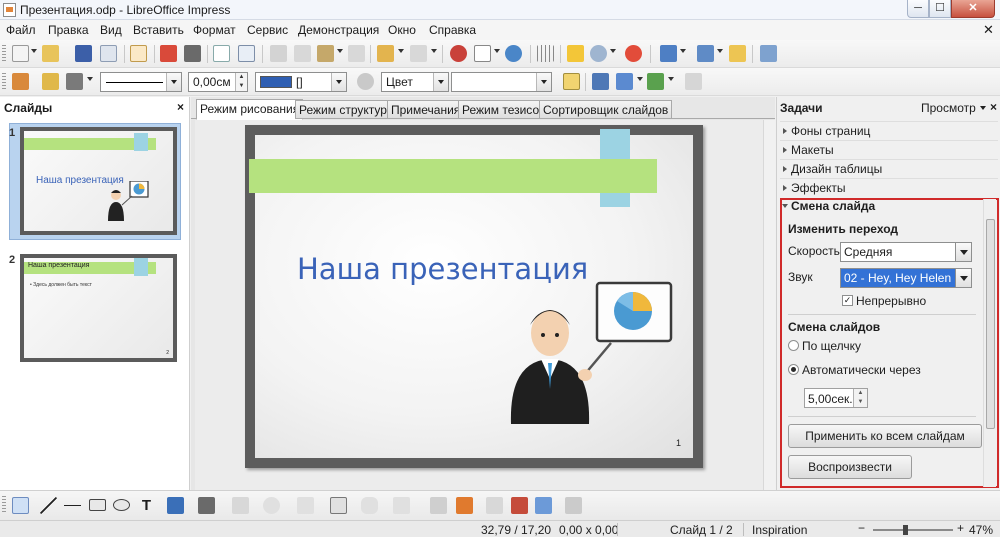 The width and height of the screenshot is (1000, 537). Describe the element at coordinates (369, 505) in the screenshot. I see `callouts-icon` at that location.